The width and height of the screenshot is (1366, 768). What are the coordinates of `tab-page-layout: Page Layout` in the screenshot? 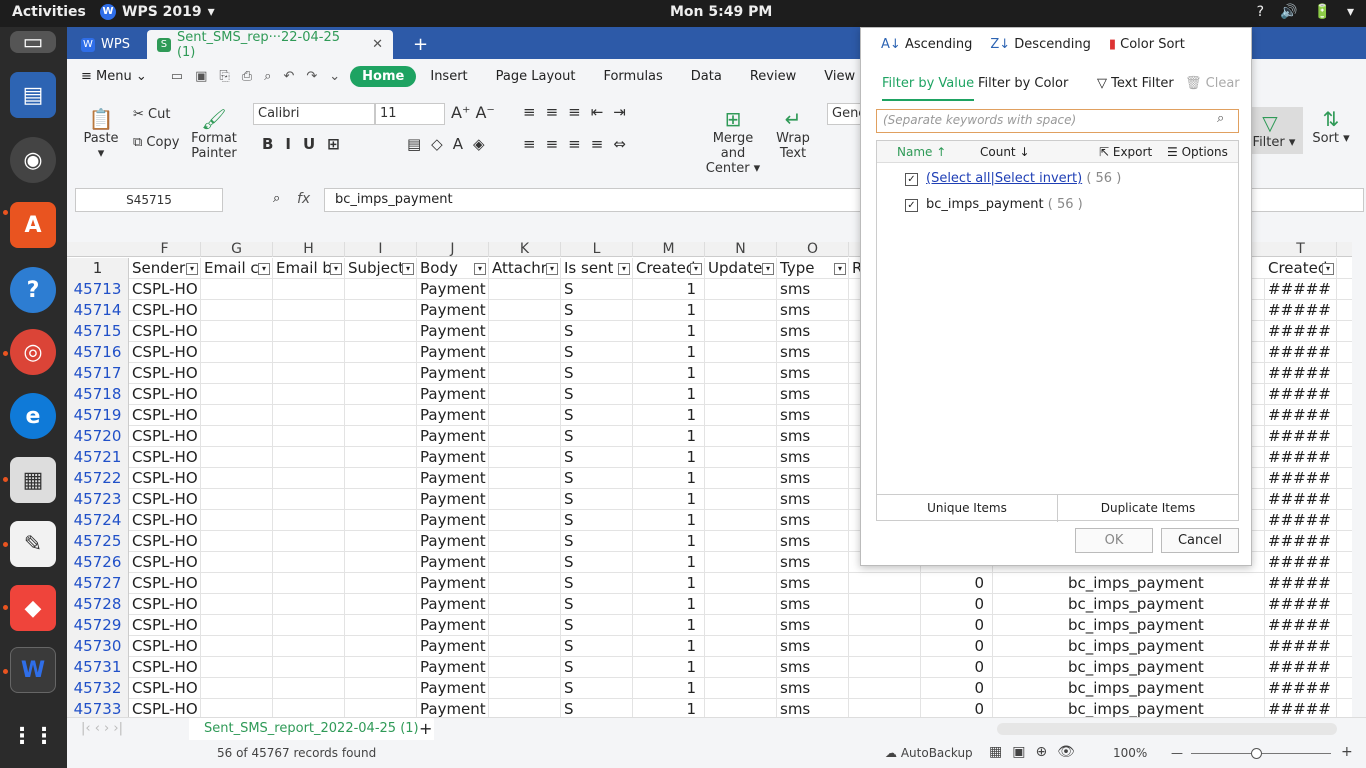 It's located at (536, 76).